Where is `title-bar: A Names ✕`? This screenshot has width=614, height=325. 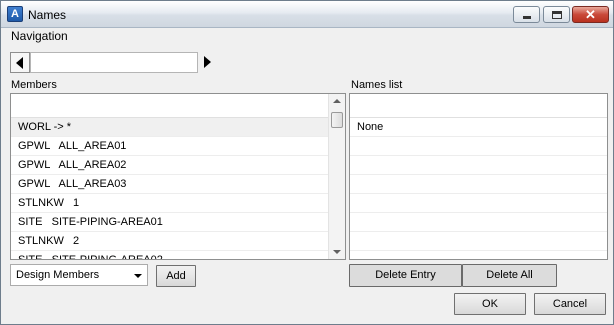
title-bar: A Names ✕ is located at coordinates (307, 14).